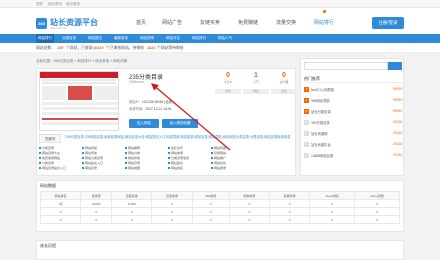  What do you see at coordinates (256, 91) in the screenshot?
I see `badge-rank: 排名` at bounding box center [256, 91].